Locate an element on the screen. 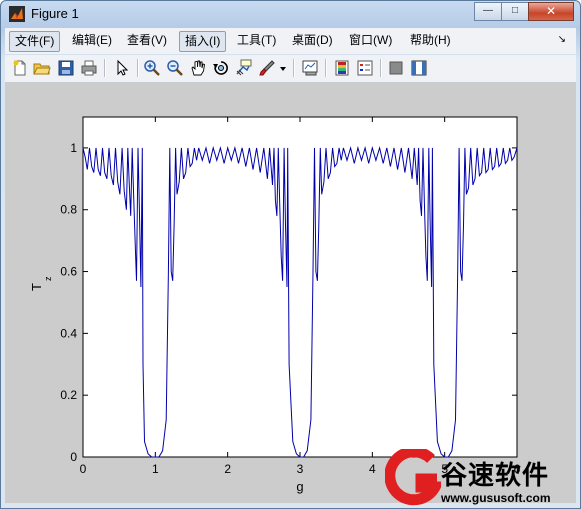  window-controls: — □ ✕ is located at coordinates (524, 11).